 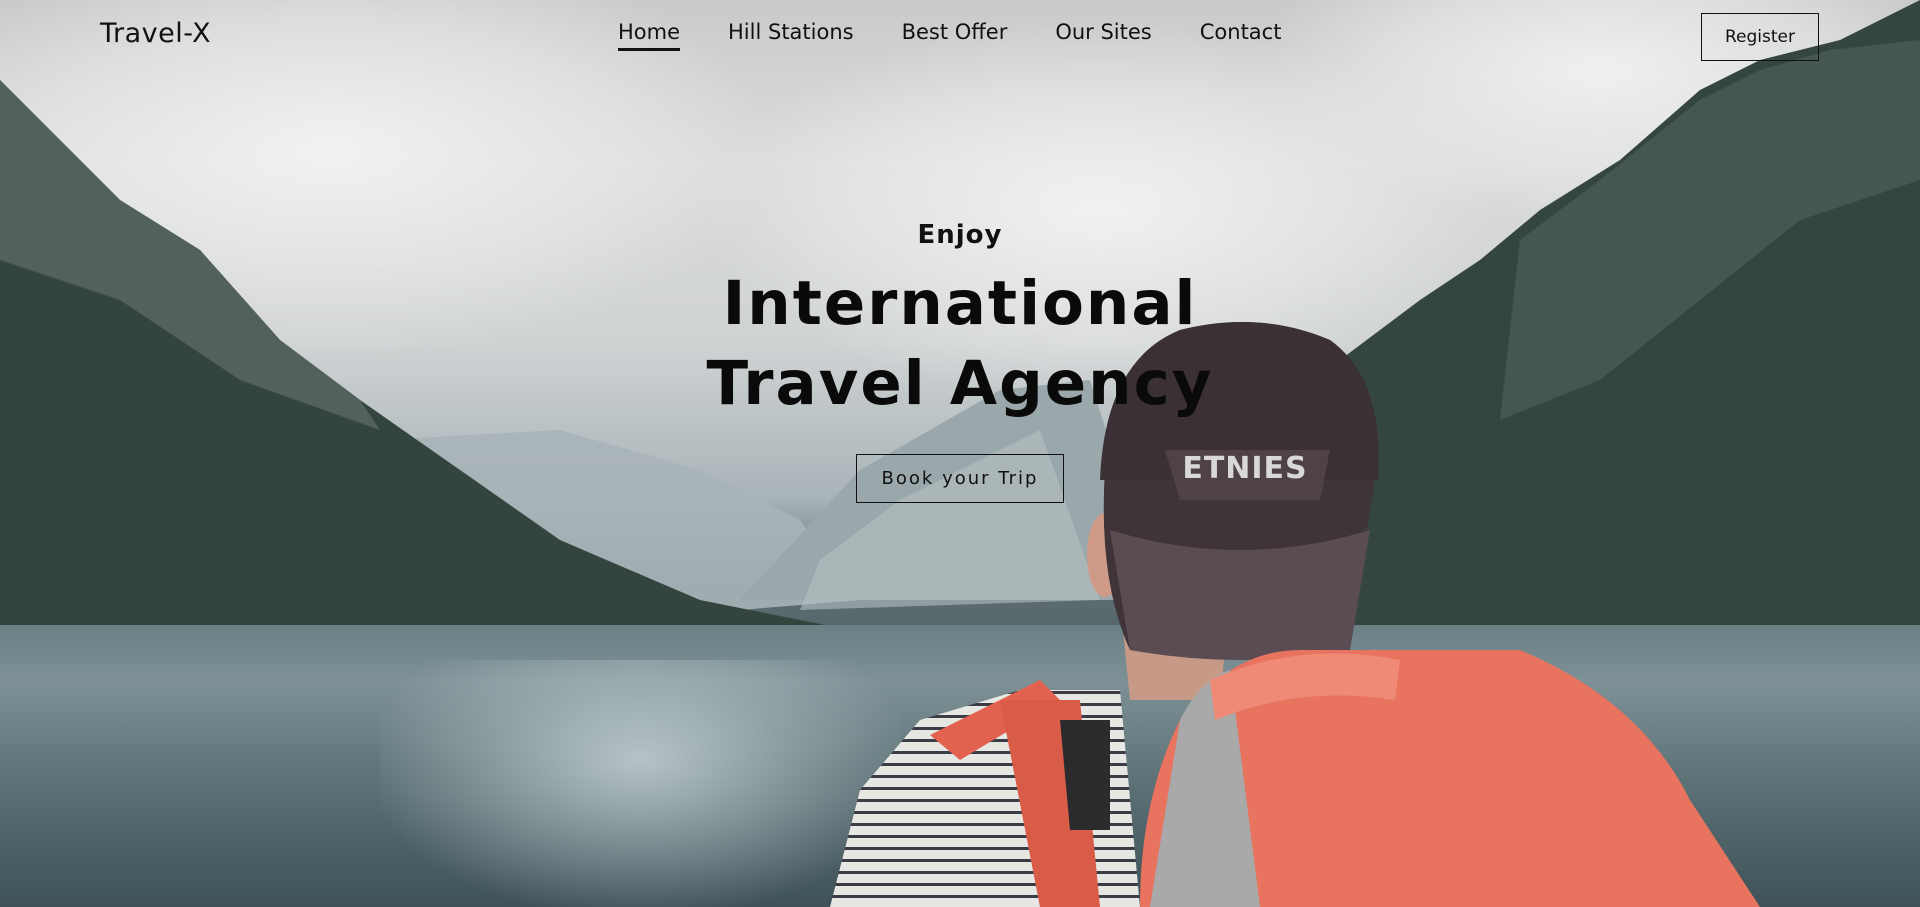 What do you see at coordinates (791, 35) in the screenshot?
I see `nav-item-hill-stations: Hill Stations` at bounding box center [791, 35].